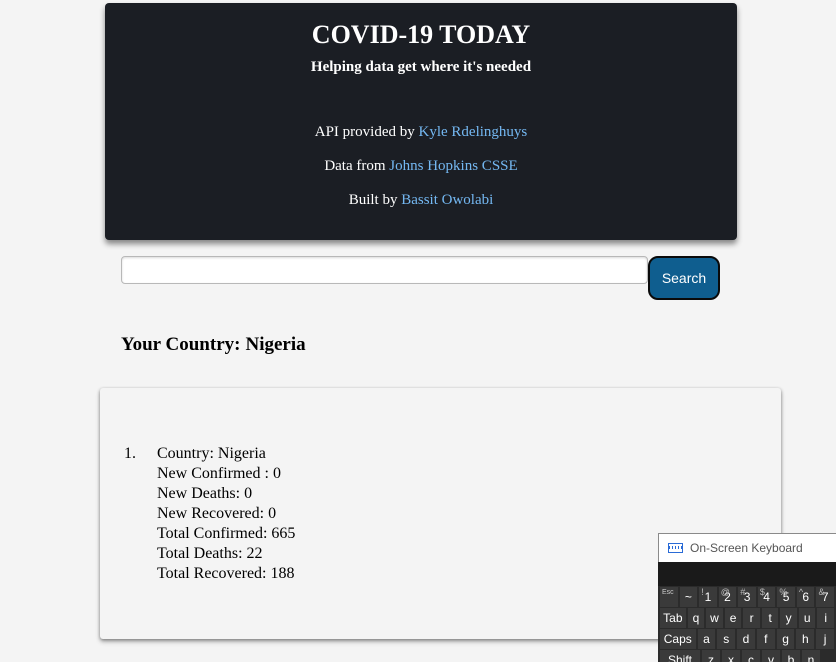  I want to click on stat-total-recovered: Total Recovered: 188, so click(226, 573).